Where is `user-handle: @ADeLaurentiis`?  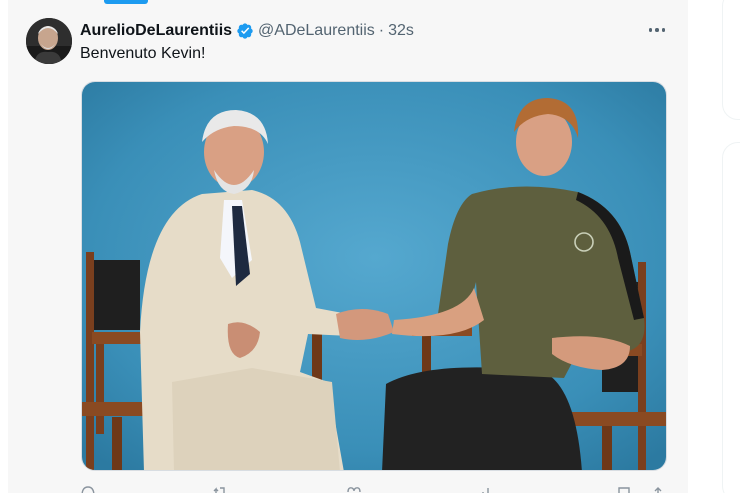 user-handle: @ADeLaurentiis is located at coordinates (316, 31).